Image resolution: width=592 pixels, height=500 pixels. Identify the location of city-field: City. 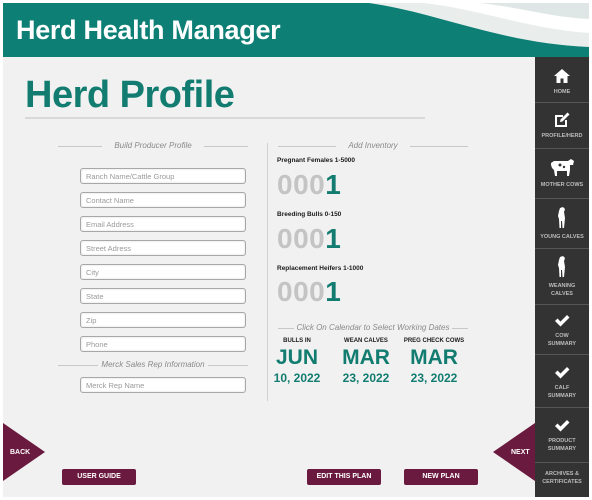
(163, 272).